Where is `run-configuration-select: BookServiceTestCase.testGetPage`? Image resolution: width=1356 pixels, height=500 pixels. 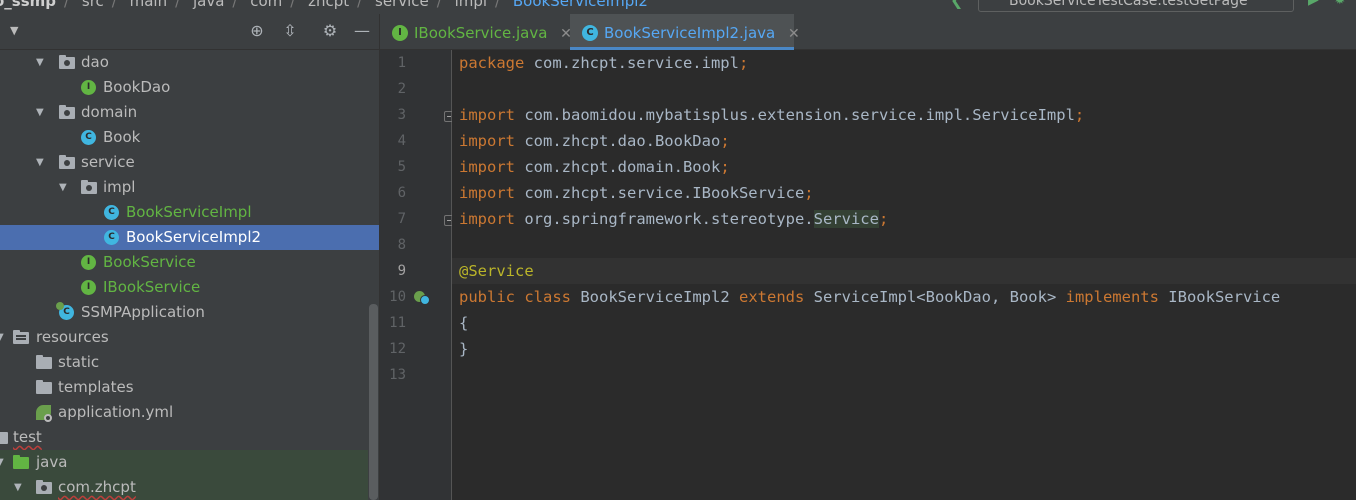
run-configuration-select: BookServiceTestCase.testGetPage is located at coordinates (1136, 6).